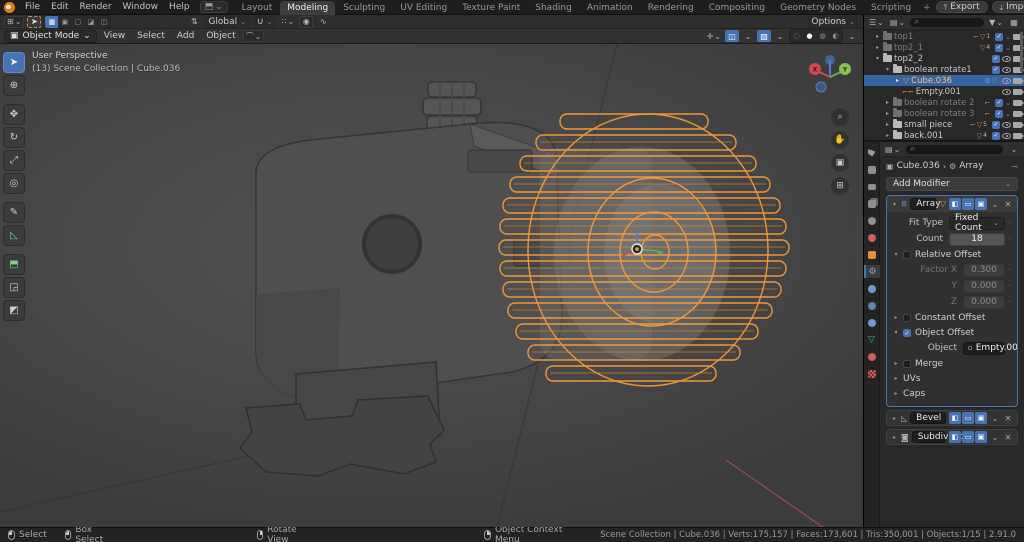 The image size is (1024, 542). I want to click on editor-type-button: ⊞ ⌄, so click(14, 21).